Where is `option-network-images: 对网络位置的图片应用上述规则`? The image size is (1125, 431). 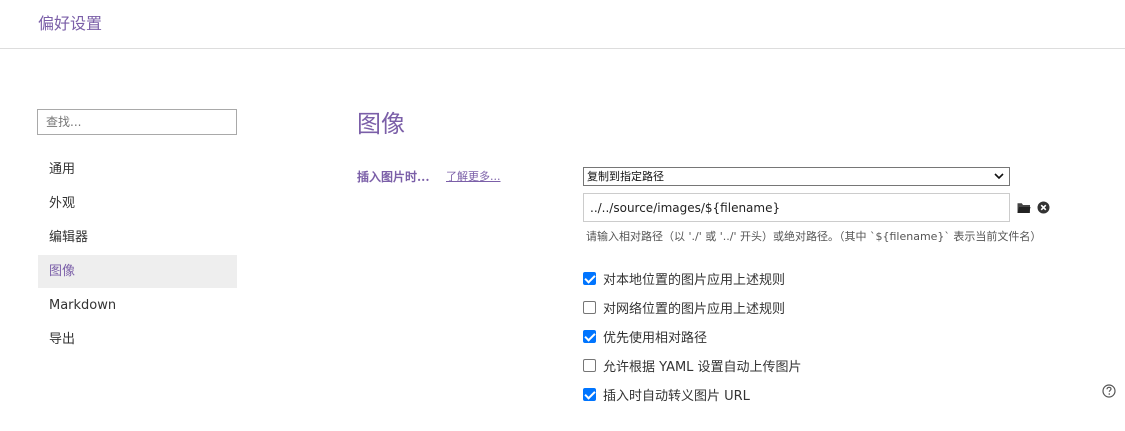
option-network-images: 对网络位置的图片应用上述规则 is located at coordinates (692, 307).